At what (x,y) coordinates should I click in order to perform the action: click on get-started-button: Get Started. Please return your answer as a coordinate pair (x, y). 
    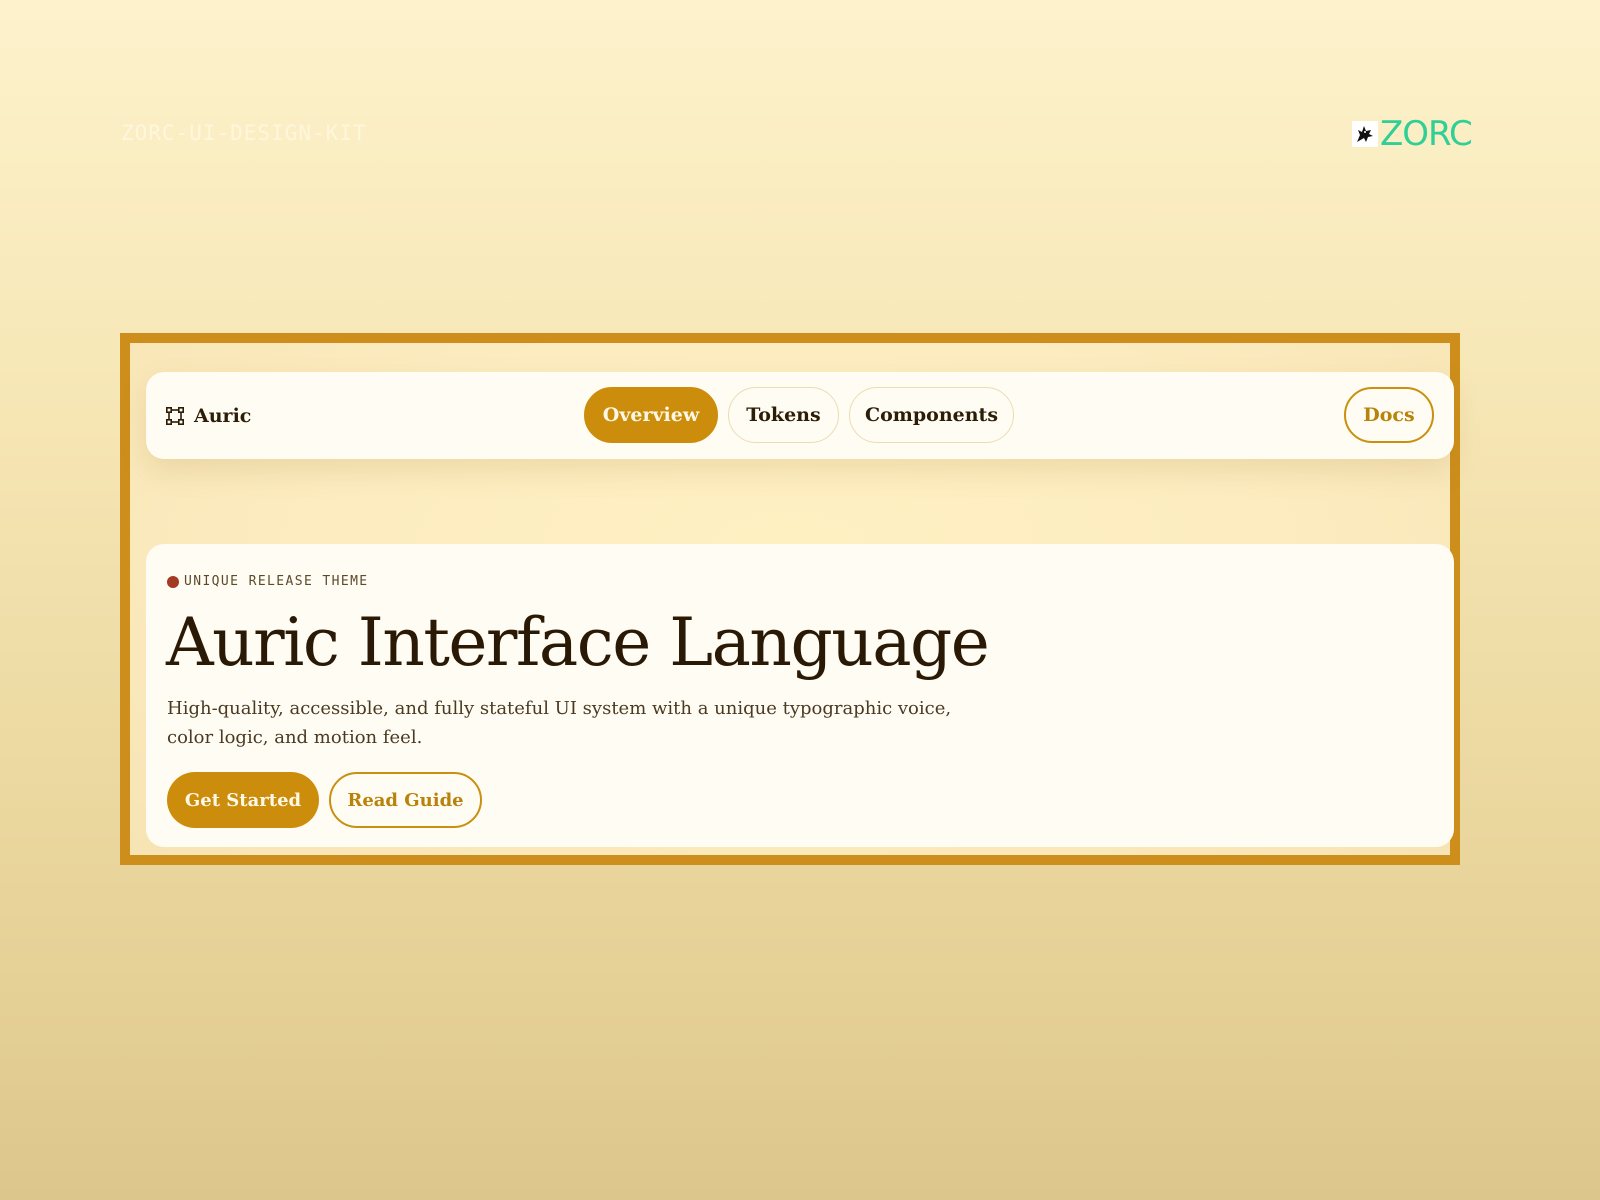
    Looking at the image, I should click on (243, 800).